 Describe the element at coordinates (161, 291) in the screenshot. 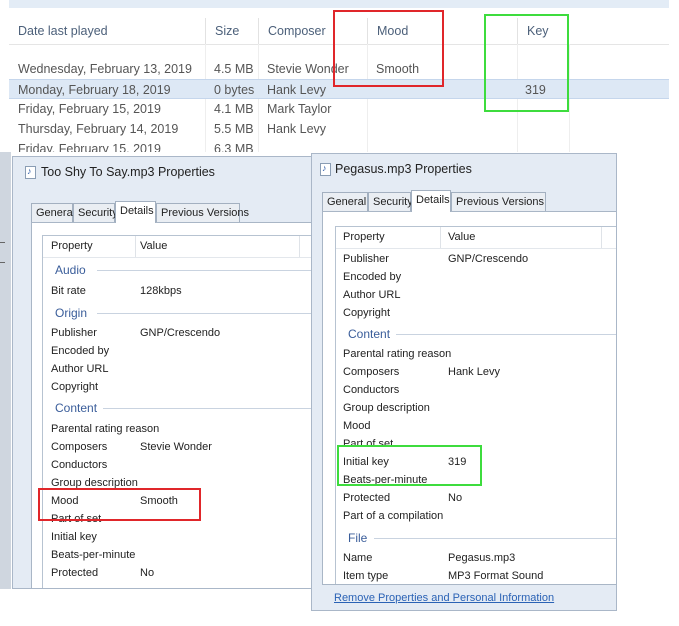

I see `property-value: 128kbps` at that location.